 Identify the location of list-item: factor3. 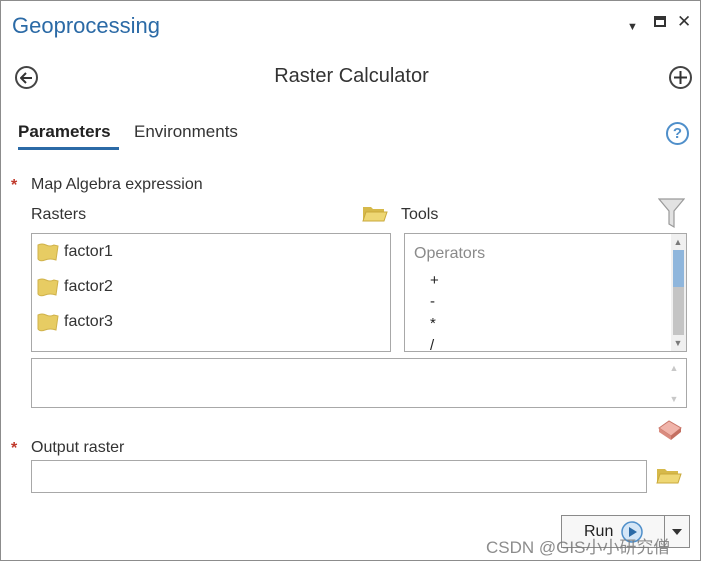
(74, 322).